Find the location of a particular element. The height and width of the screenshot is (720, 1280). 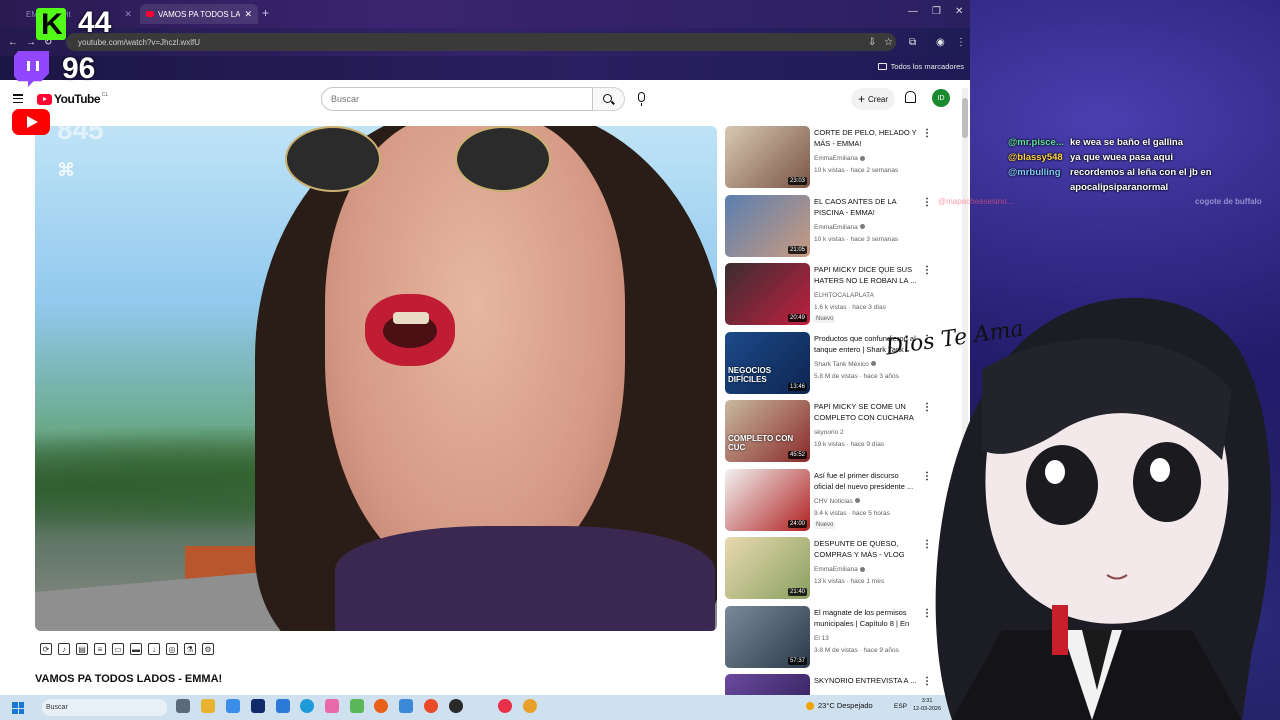

channel-name-text: EmmaEmiliana is located at coordinates (836, 227).